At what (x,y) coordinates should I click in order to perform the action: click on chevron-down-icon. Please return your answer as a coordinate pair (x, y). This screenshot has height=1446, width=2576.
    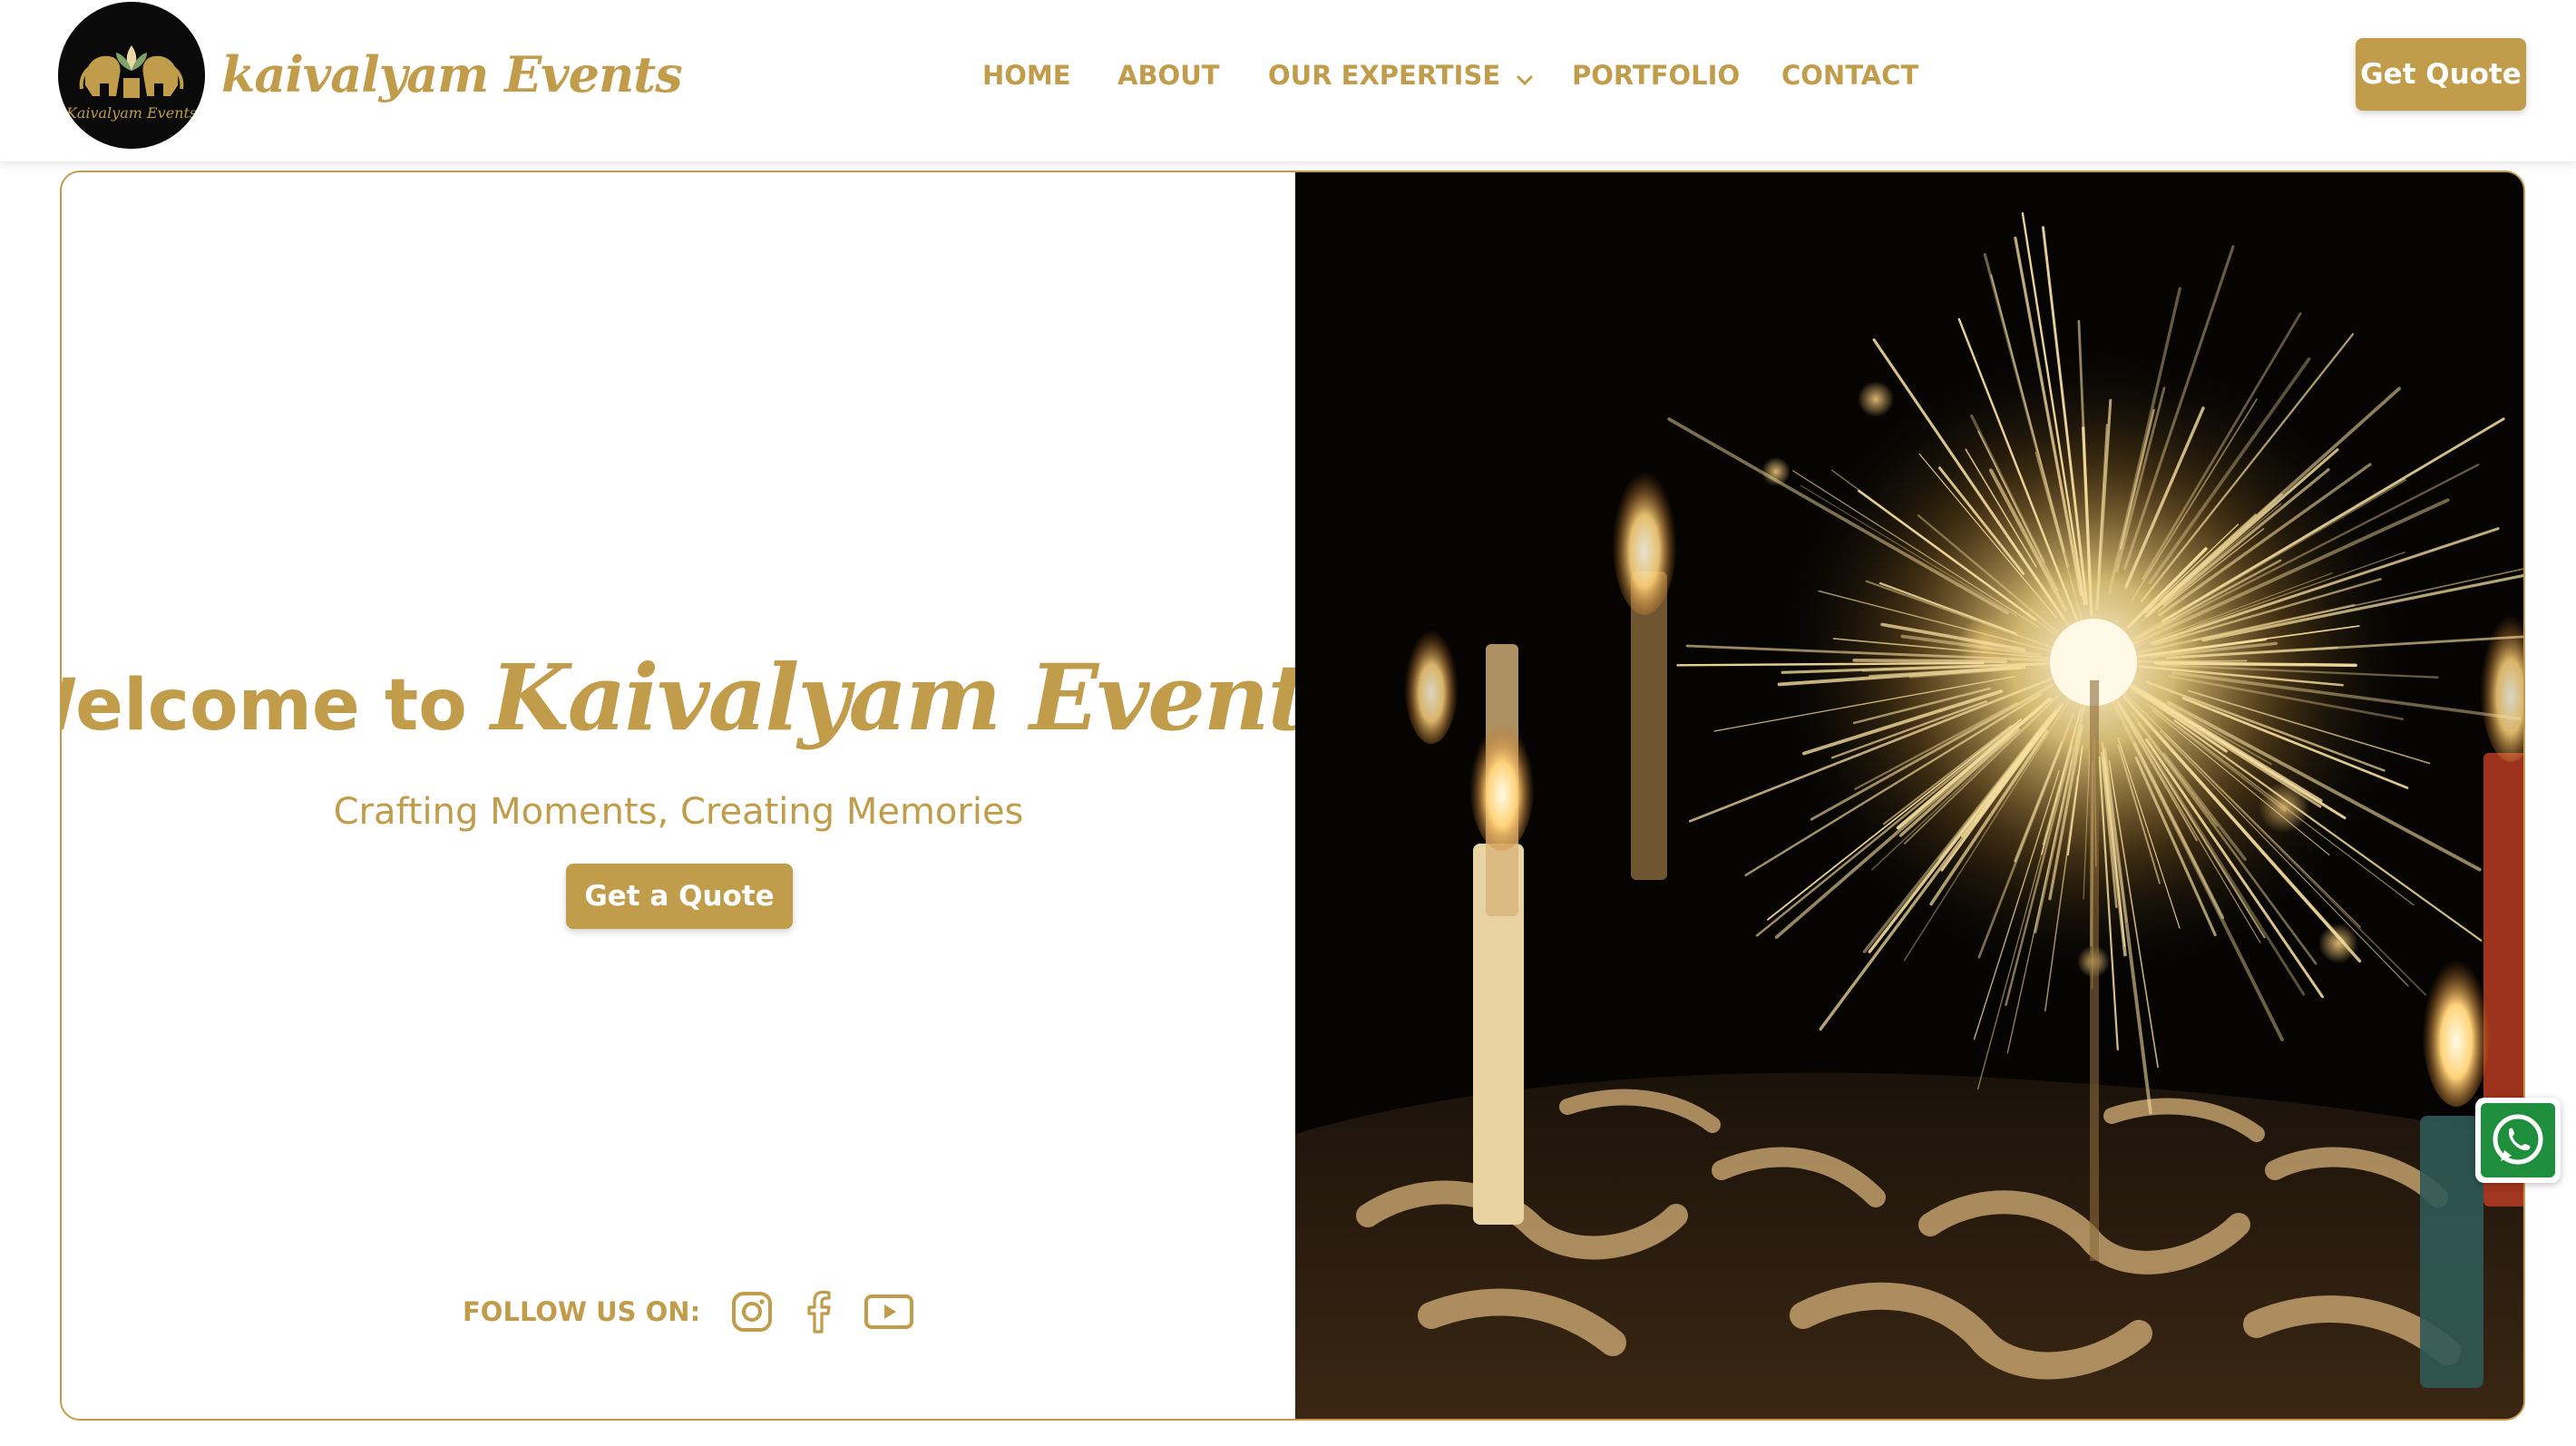
    Looking at the image, I should click on (1525, 77).